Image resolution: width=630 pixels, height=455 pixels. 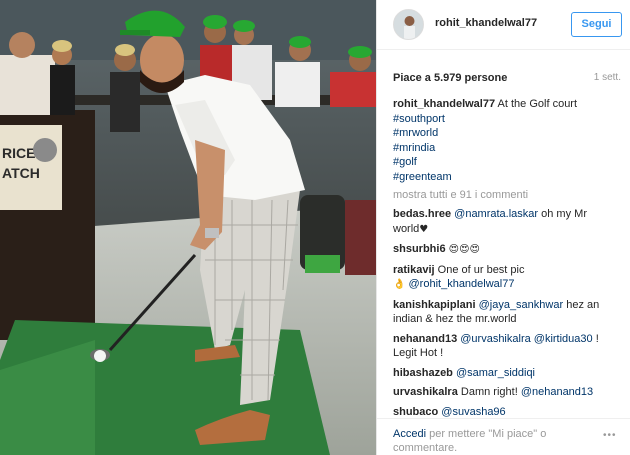 What do you see at coordinates (613, 436) in the screenshot?
I see `more-options-icon: •••` at bounding box center [613, 436].